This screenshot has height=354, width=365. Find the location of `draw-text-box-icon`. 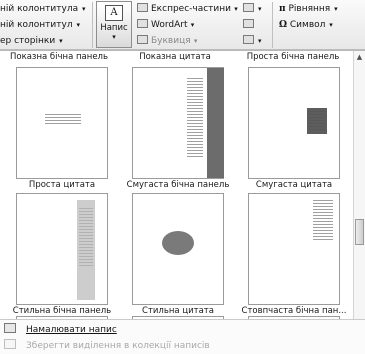

draw-text-box-icon is located at coordinates (10, 328).